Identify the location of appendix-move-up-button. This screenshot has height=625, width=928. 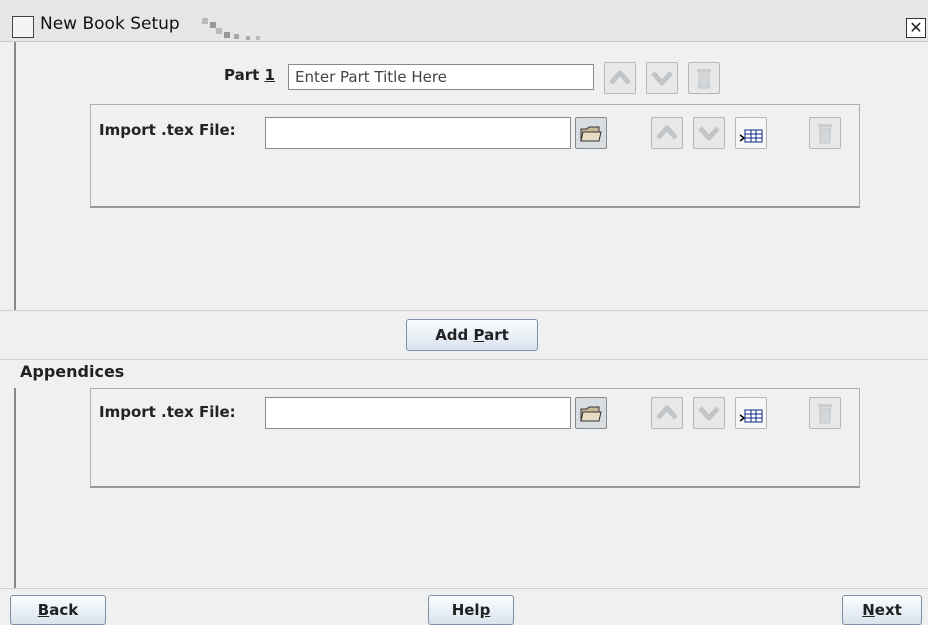
(667, 413).